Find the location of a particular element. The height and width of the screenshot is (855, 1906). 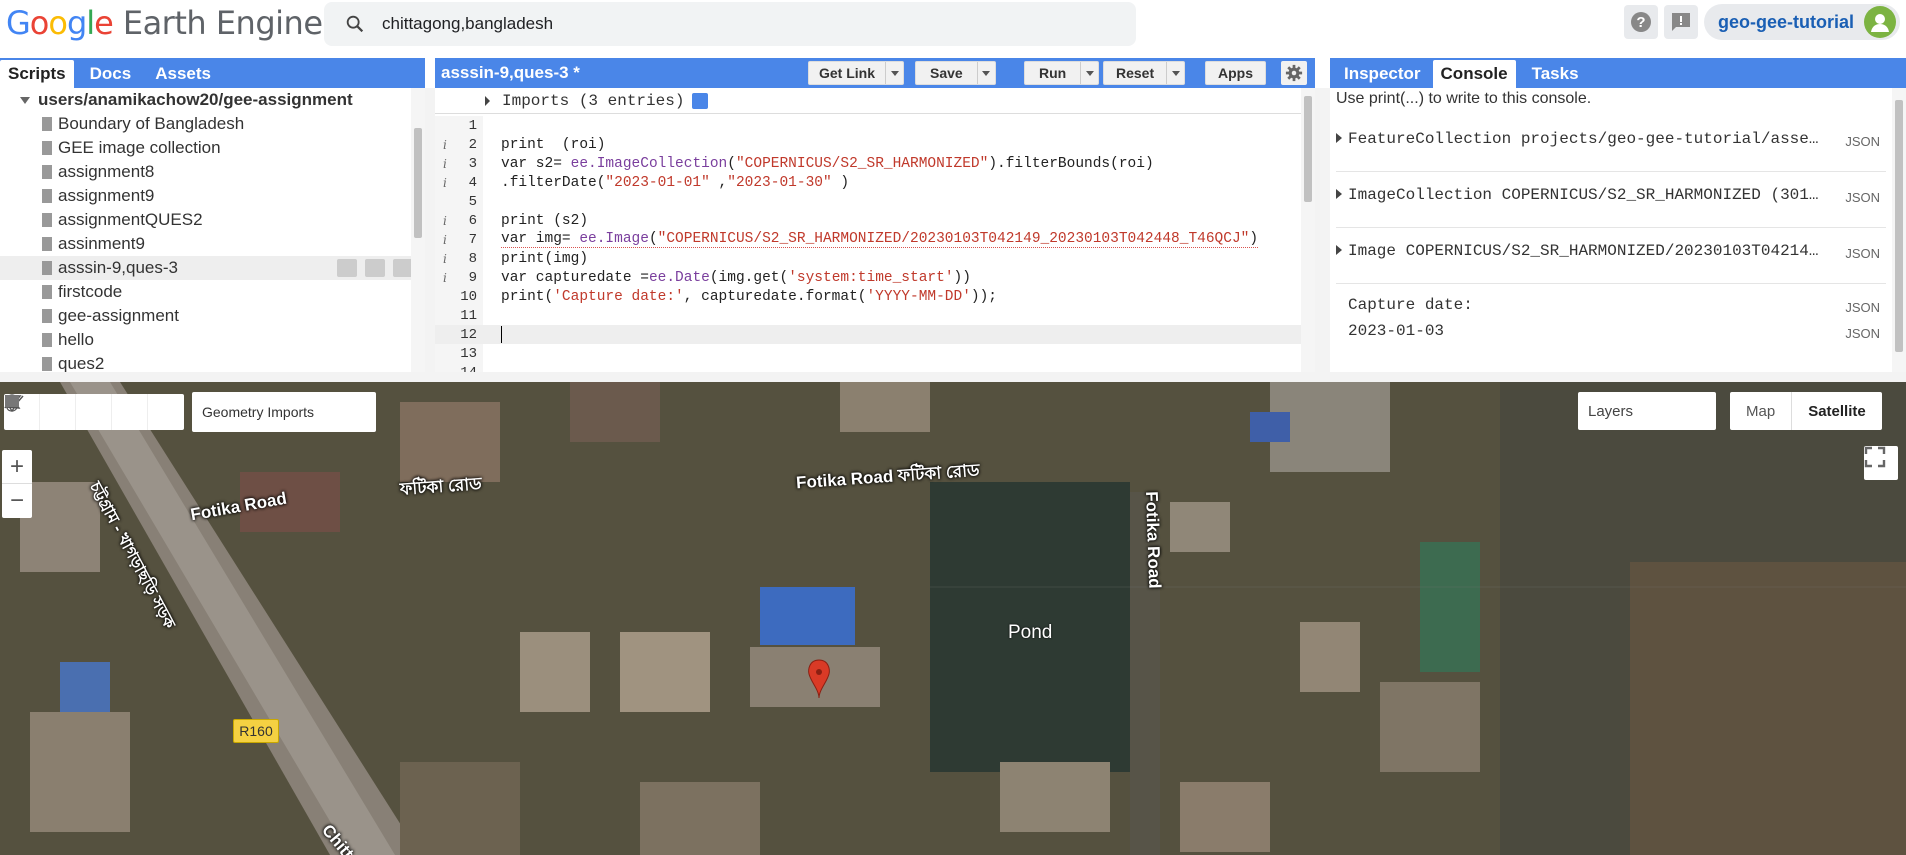

code-token: .filterDate( is located at coordinates (553, 182).